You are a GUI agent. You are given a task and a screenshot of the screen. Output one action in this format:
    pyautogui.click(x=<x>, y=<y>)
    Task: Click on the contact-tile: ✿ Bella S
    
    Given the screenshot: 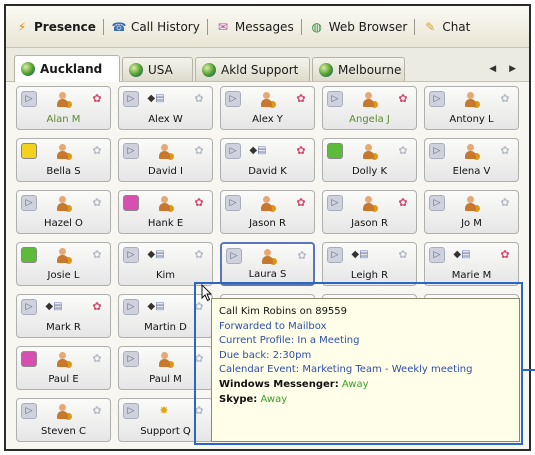 What is the action you would take?
    pyautogui.click(x=63, y=160)
    